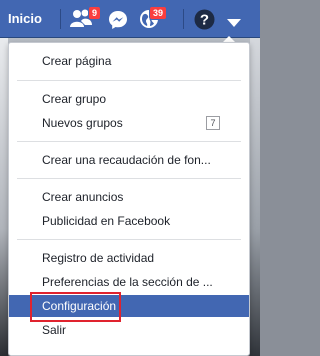 The width and height of the screenshot is (320, 356). Describe the element at coordinates (213, 123) in the screenshot. I see `new-groups-count-badge: 7` at that location.